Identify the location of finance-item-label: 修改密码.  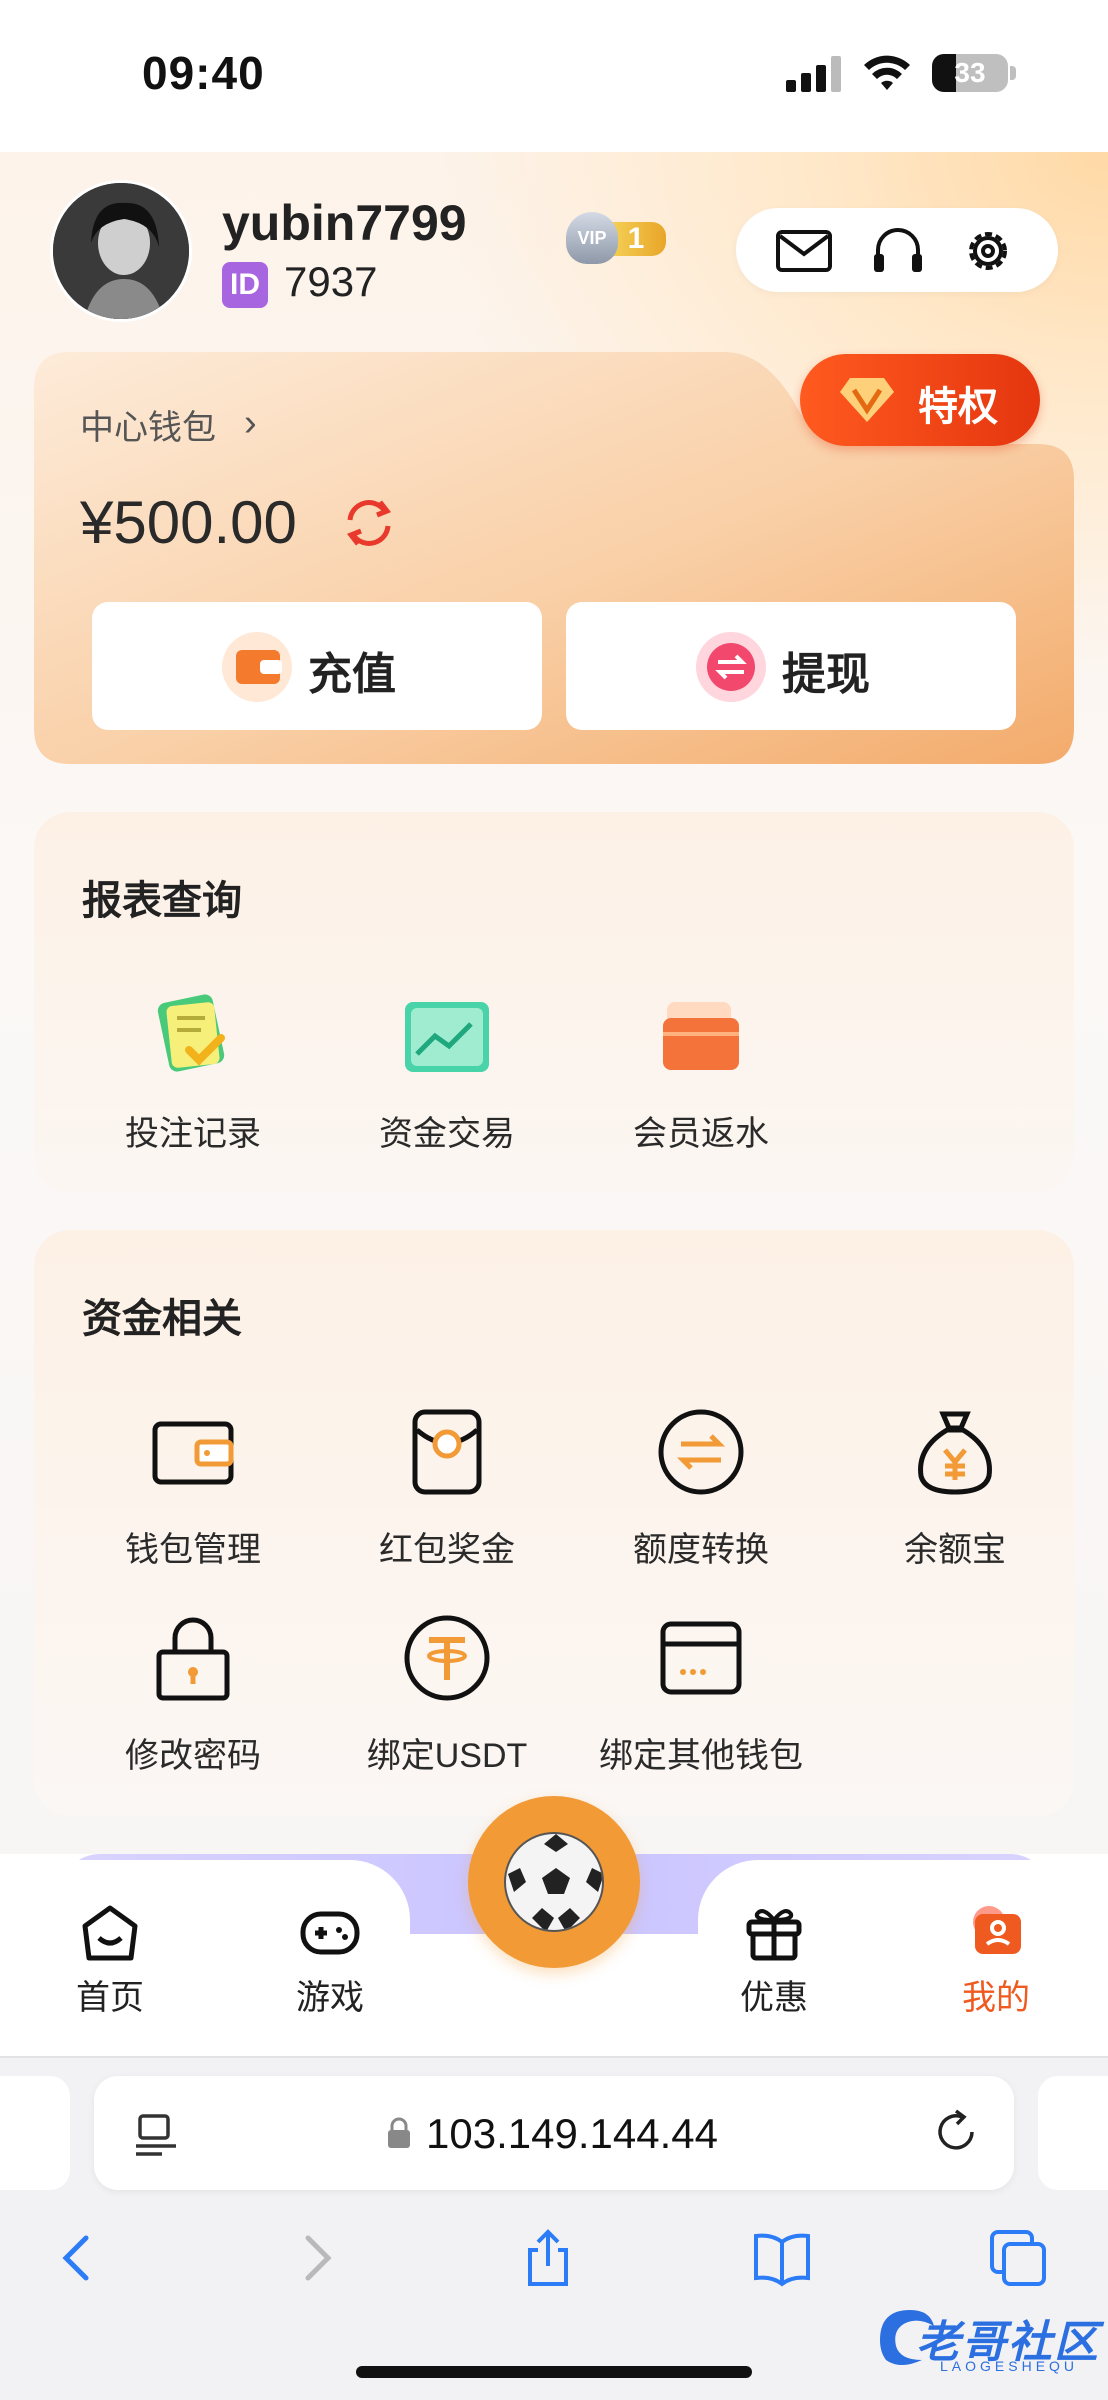
(193, 1756).